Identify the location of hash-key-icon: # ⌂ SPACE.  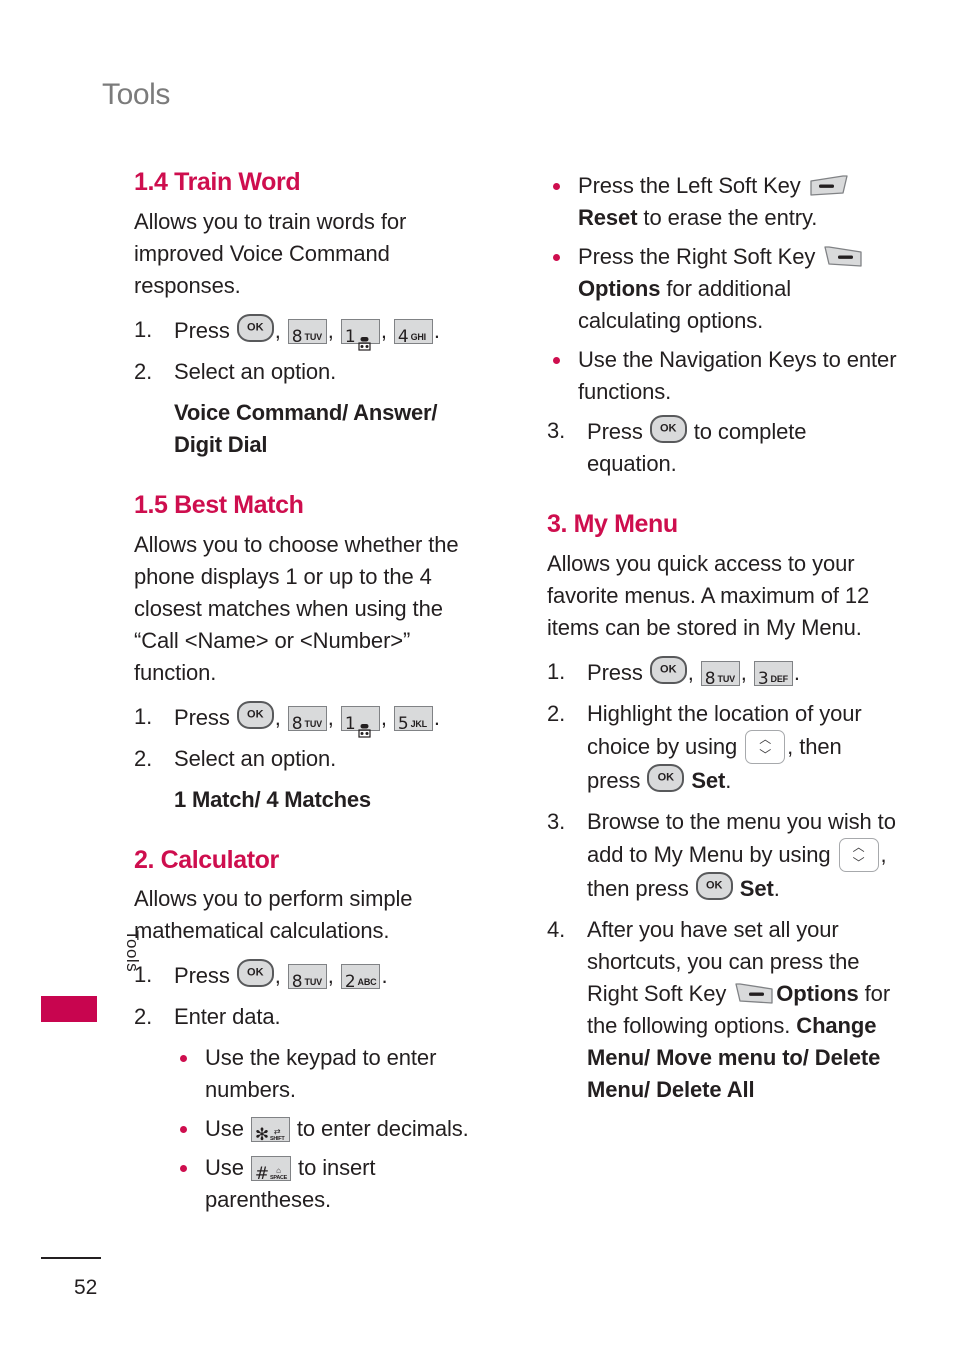
(271, 1170).